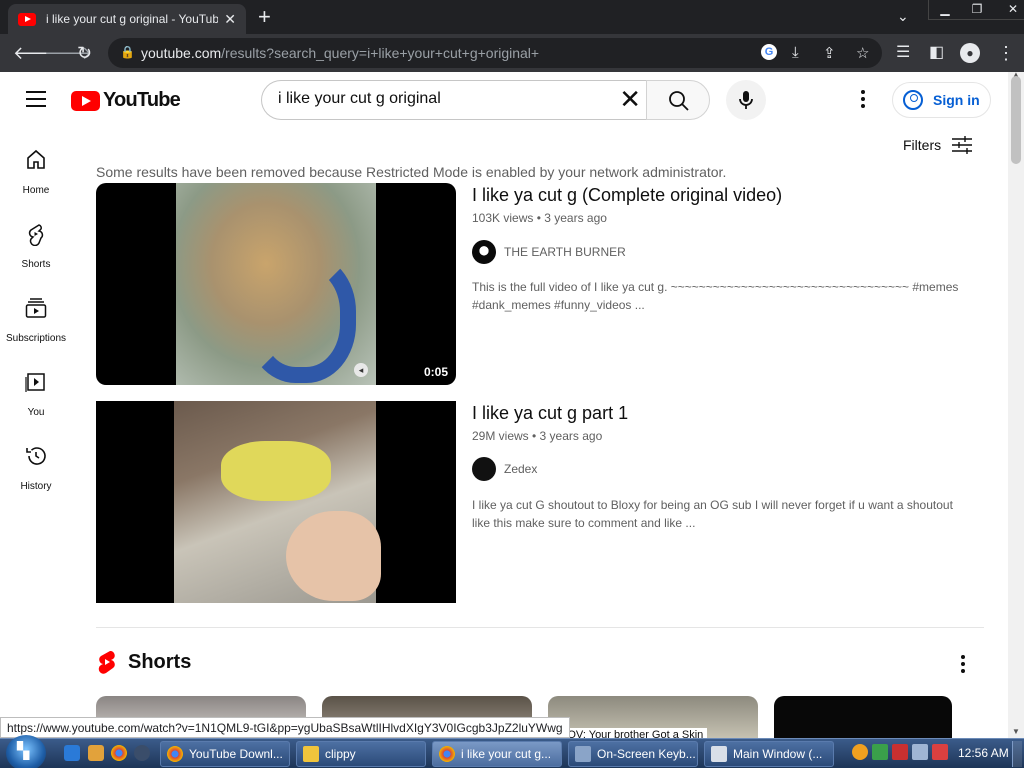  What do you see at coordinates (920, 752) in the screenshot?
I see `monitor-tray-icon` at bounding box center [920, 752].